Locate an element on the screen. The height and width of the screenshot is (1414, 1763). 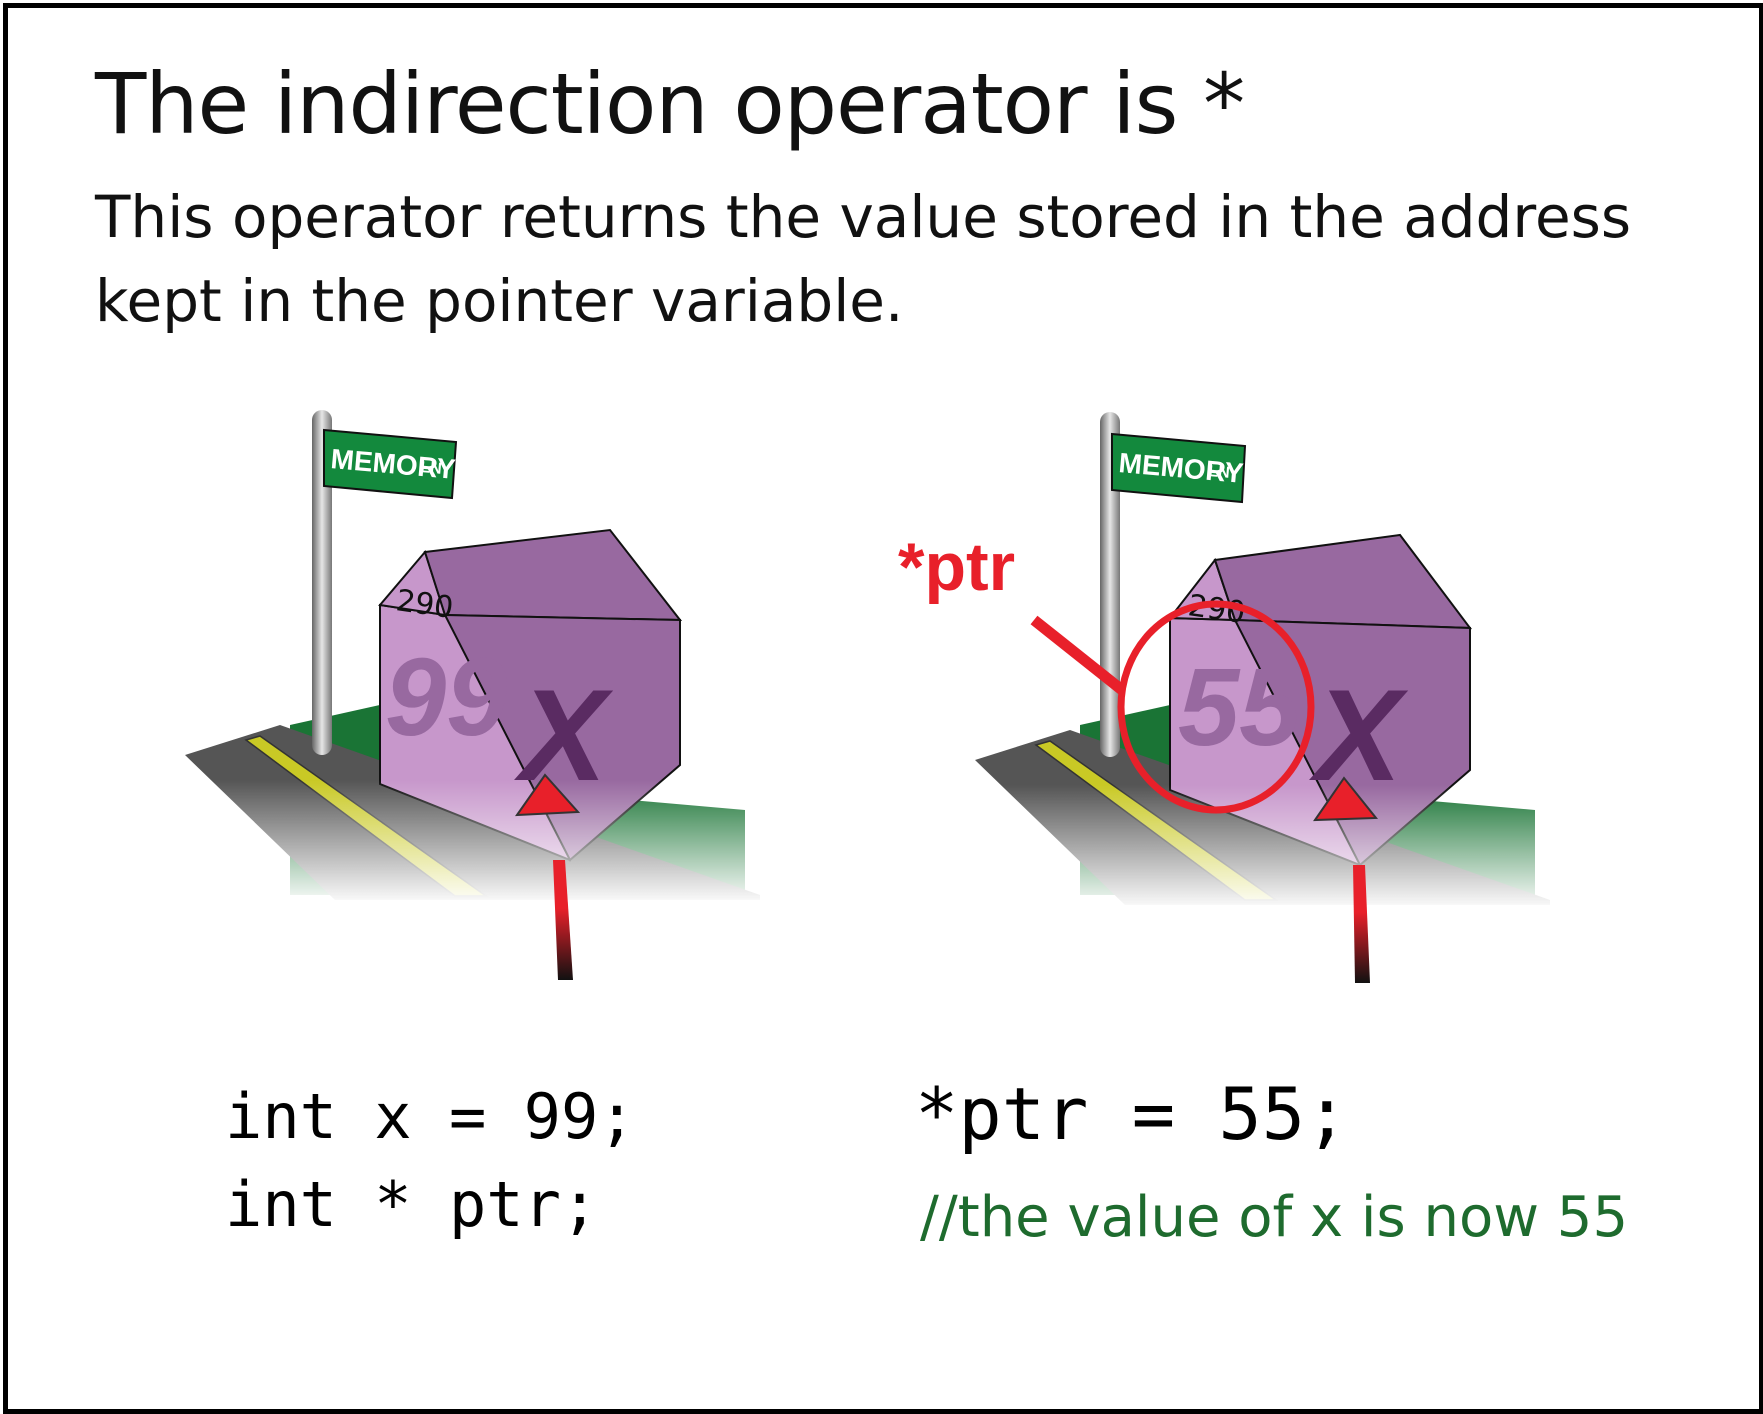
right-scene: MEMORY LN 290 55 X is located at coordinates (1260, 695).